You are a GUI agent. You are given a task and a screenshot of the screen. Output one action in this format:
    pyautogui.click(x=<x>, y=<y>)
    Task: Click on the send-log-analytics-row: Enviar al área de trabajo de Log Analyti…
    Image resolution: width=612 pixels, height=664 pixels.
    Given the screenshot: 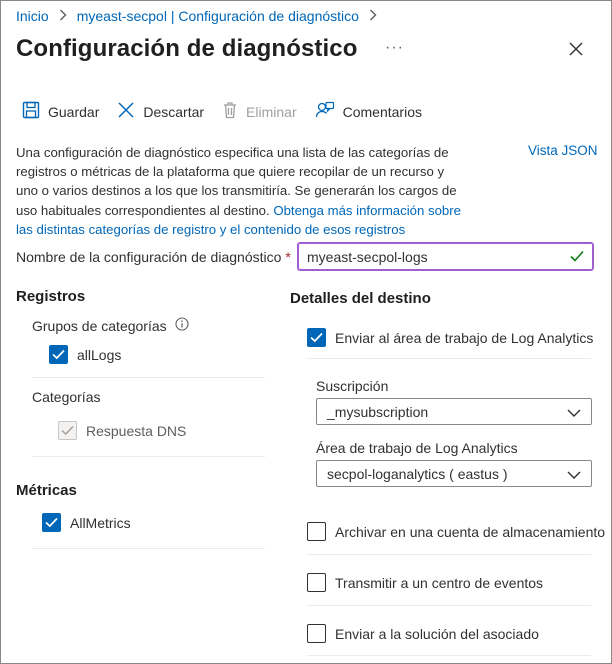 What is the action you would take?
    pyautogui.click(x=450, y=337)
    